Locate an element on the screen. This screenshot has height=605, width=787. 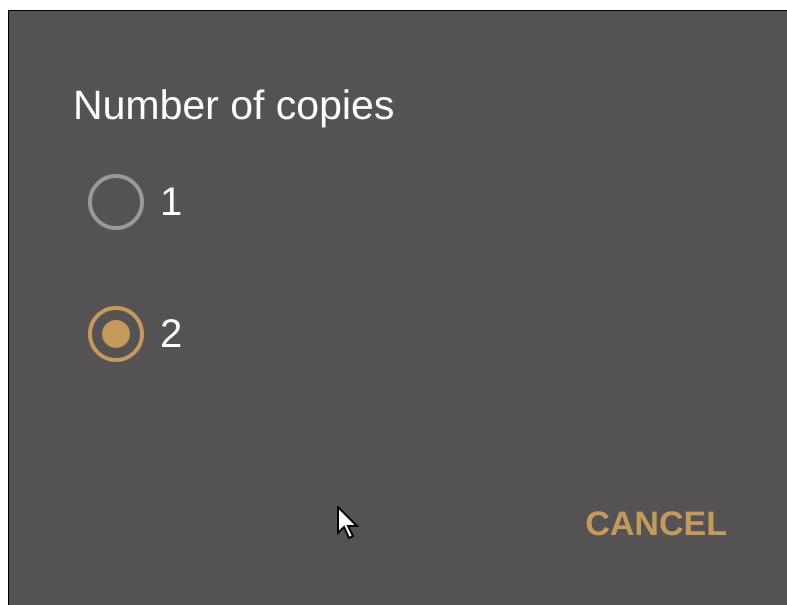
radio-option: 2 is located at coordinates (127, 334).